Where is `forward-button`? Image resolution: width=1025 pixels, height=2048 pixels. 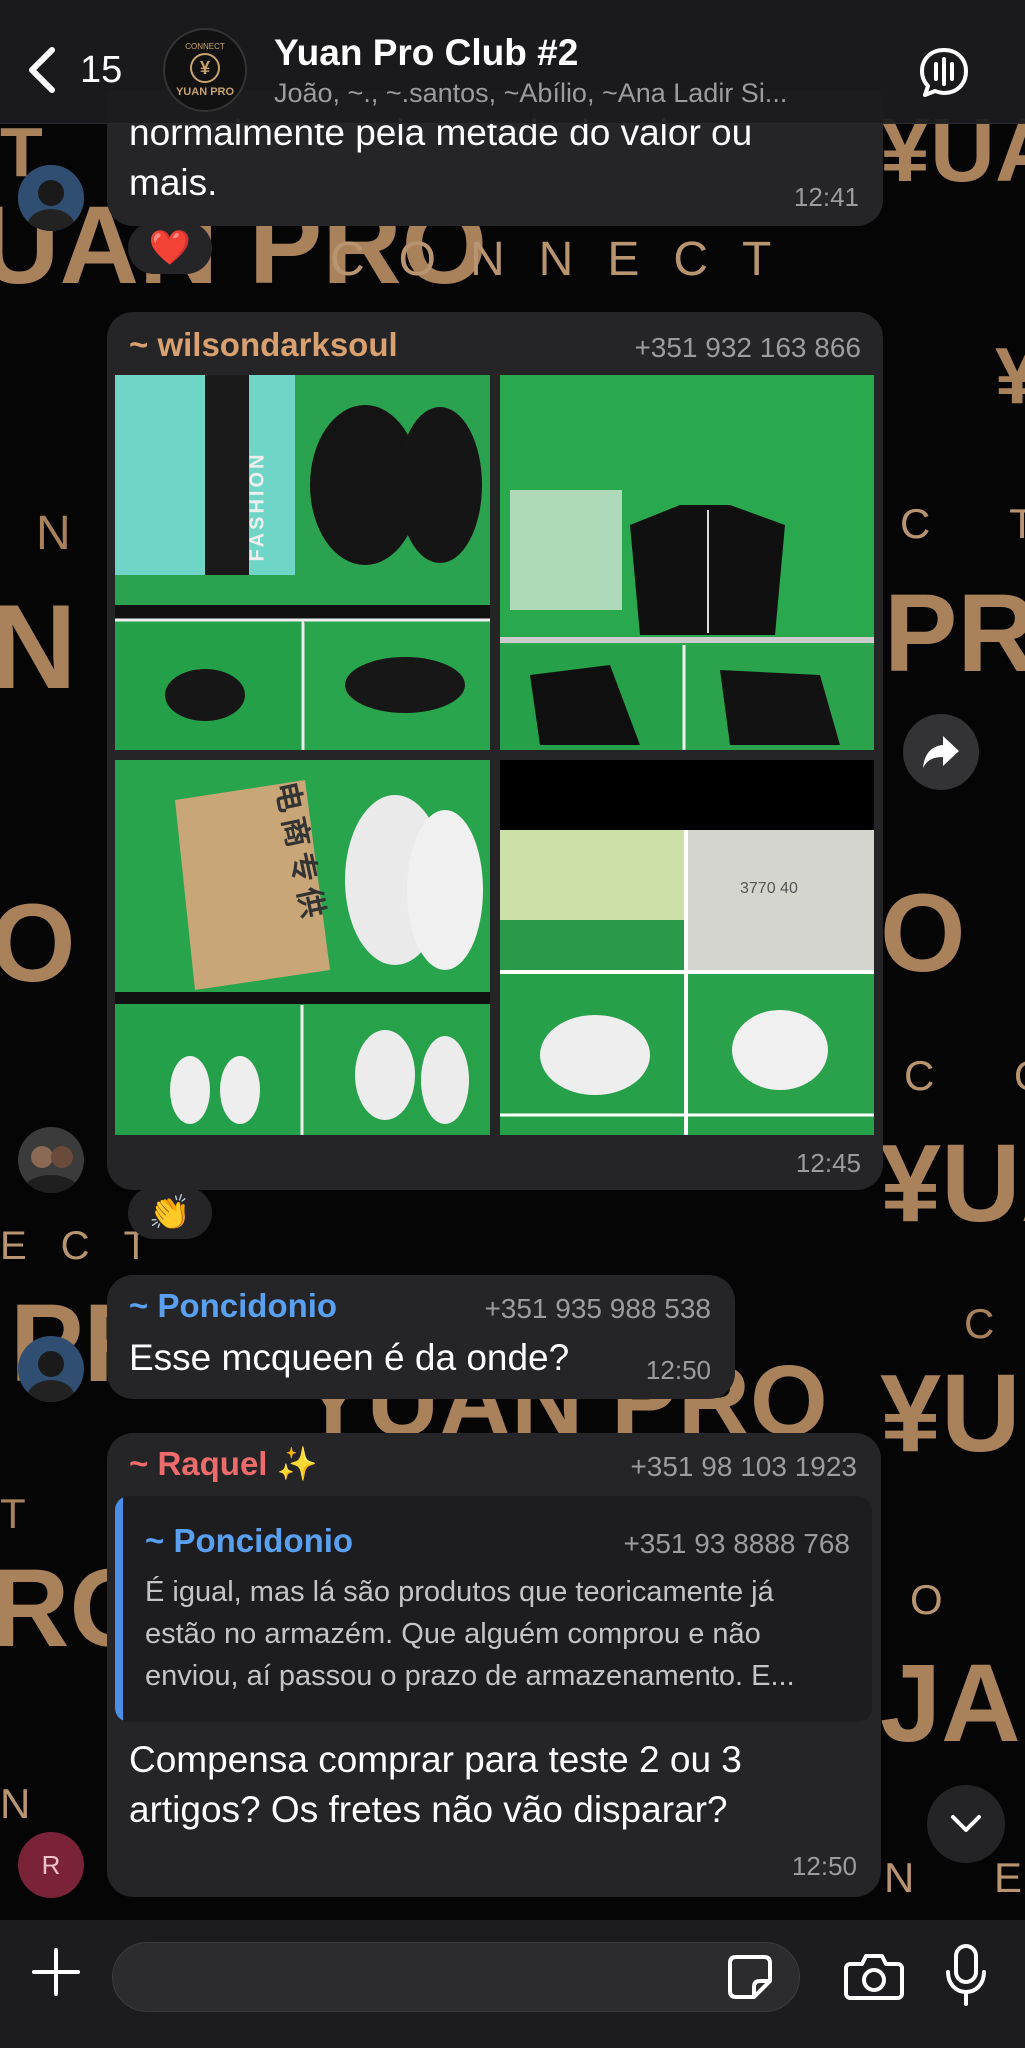
forward-button is located at coordinates (941, 752).